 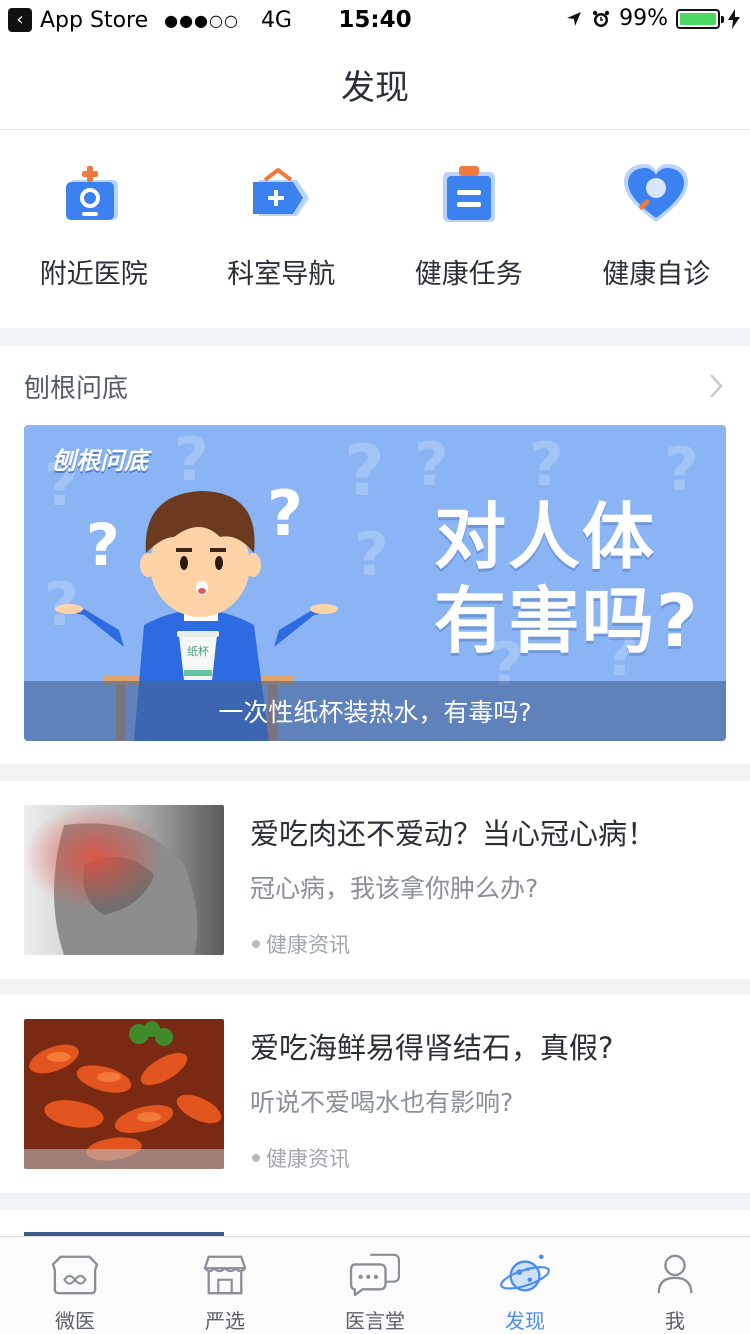 I want to click on planet-icon, so click(x=525, y=1273).